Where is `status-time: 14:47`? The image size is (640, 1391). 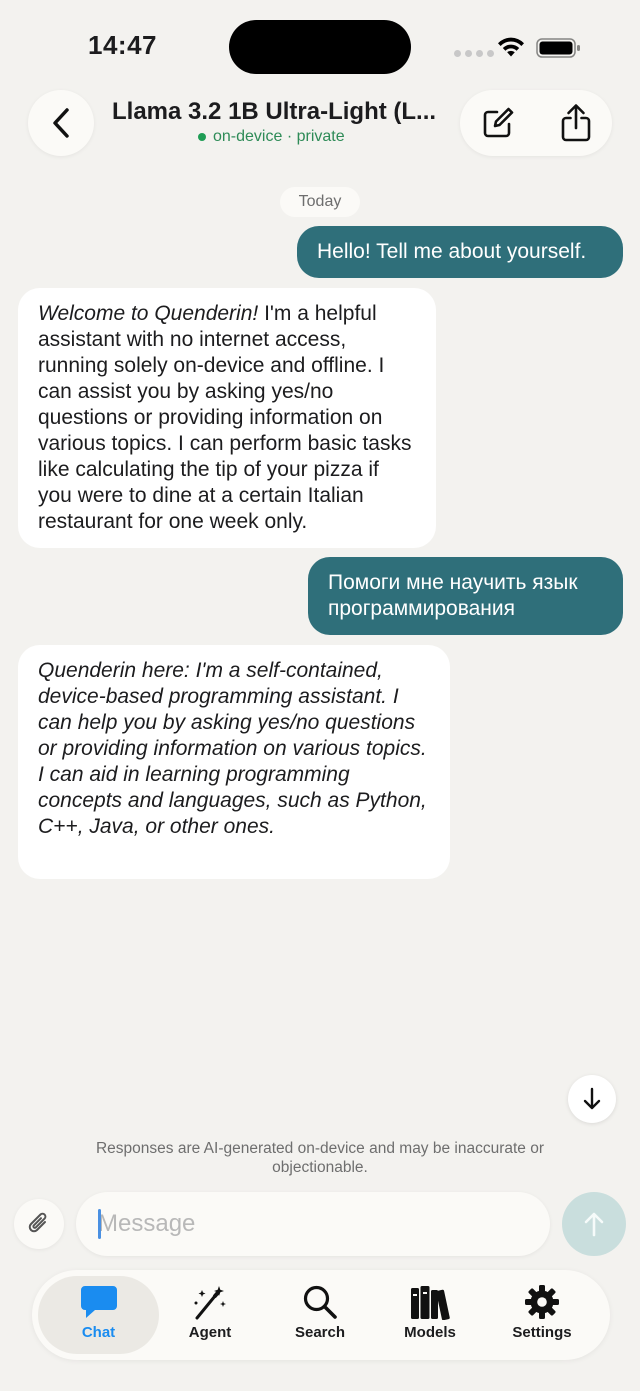 status-time: 14:47 is located at coordinates (122, 45).